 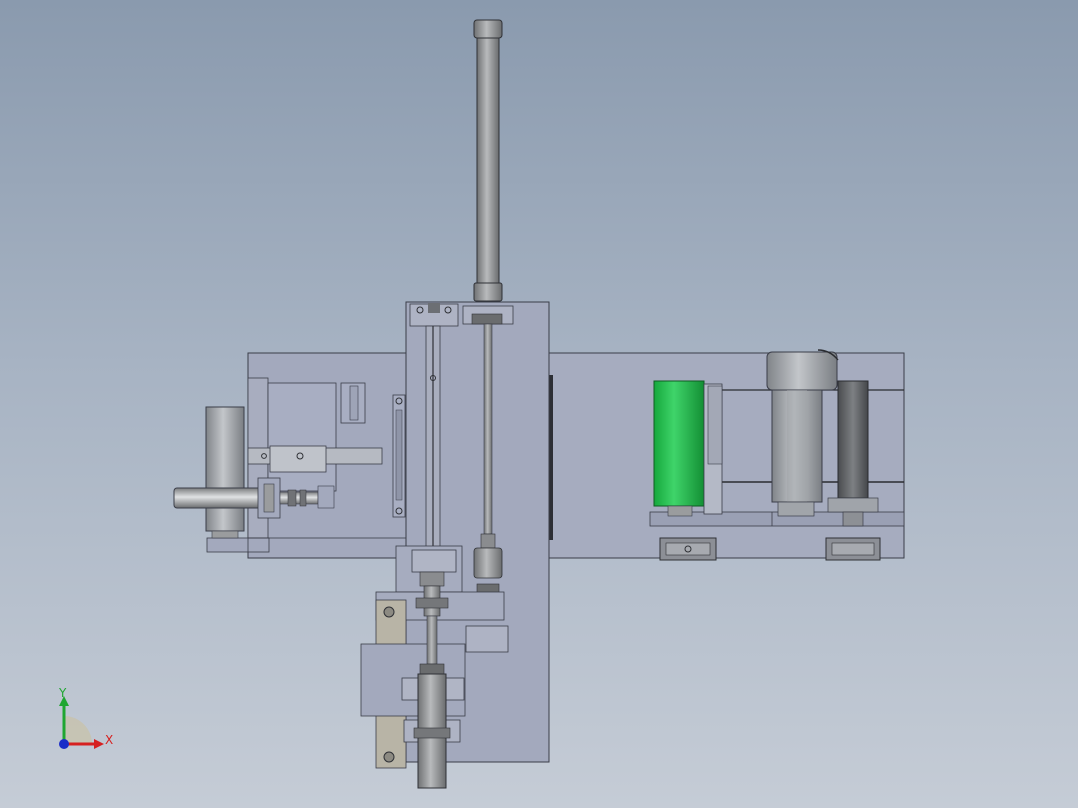 I want to click on y-axis-label: Y, so click(x=62, y=693).